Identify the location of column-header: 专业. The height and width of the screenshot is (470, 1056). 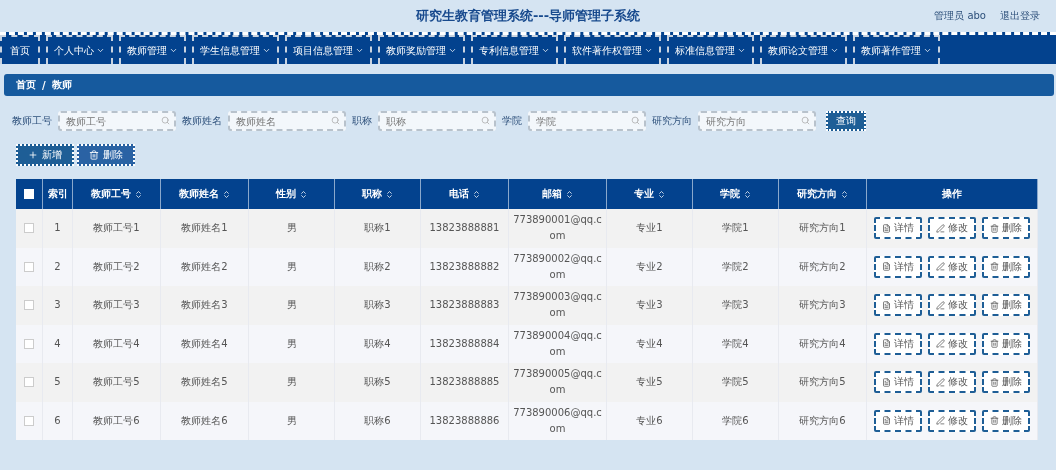
(650, 194).